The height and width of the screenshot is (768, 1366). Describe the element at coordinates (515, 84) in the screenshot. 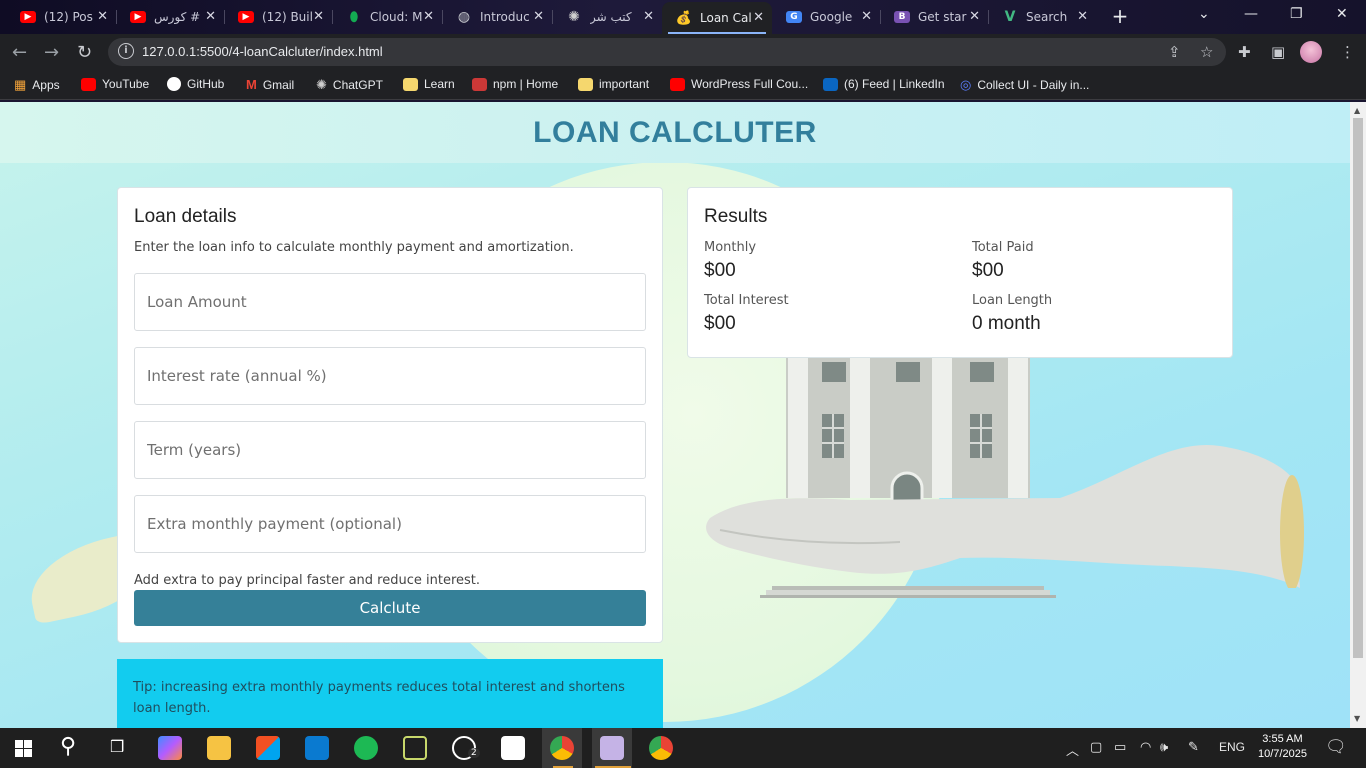

I see `bookmark-npm: npm | Home` at that location.